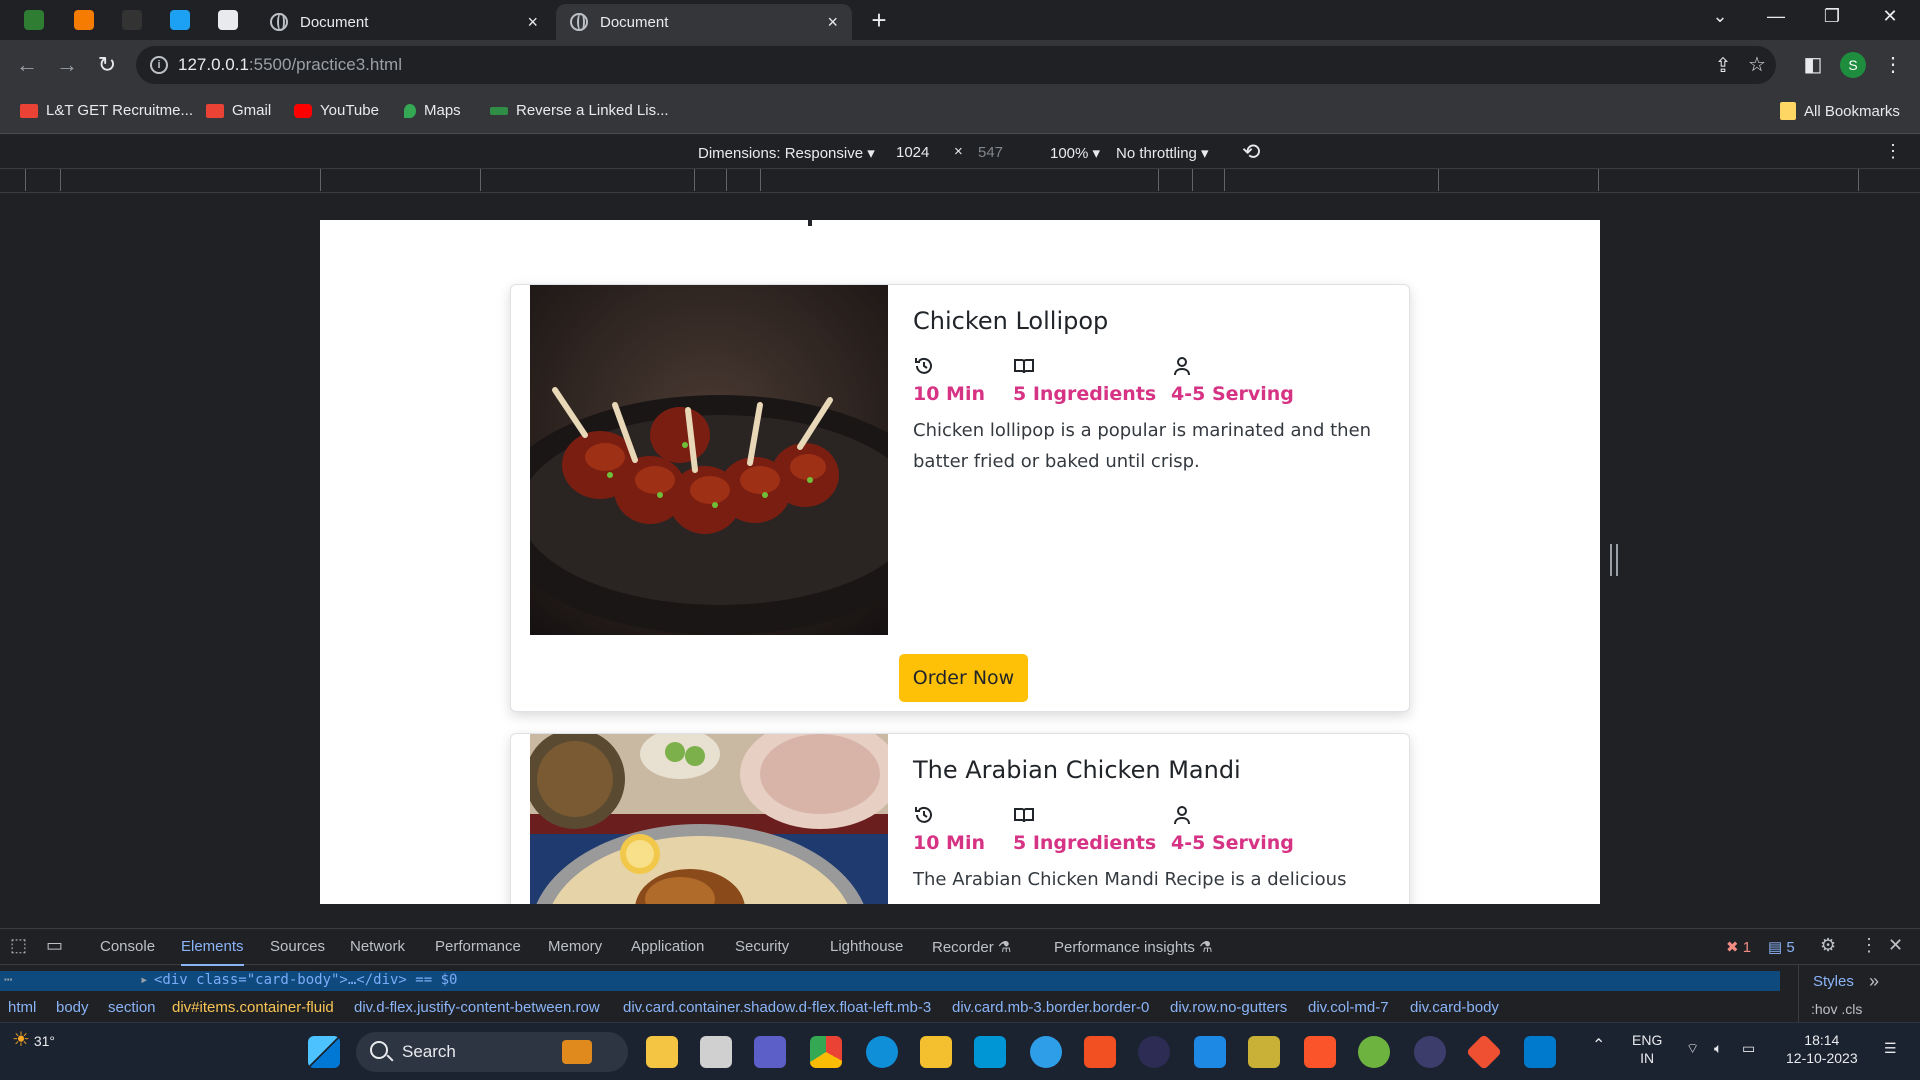 The image size is (1920, 1080). I want to click on viewport-right-resize-handle, so click(1614, 560).